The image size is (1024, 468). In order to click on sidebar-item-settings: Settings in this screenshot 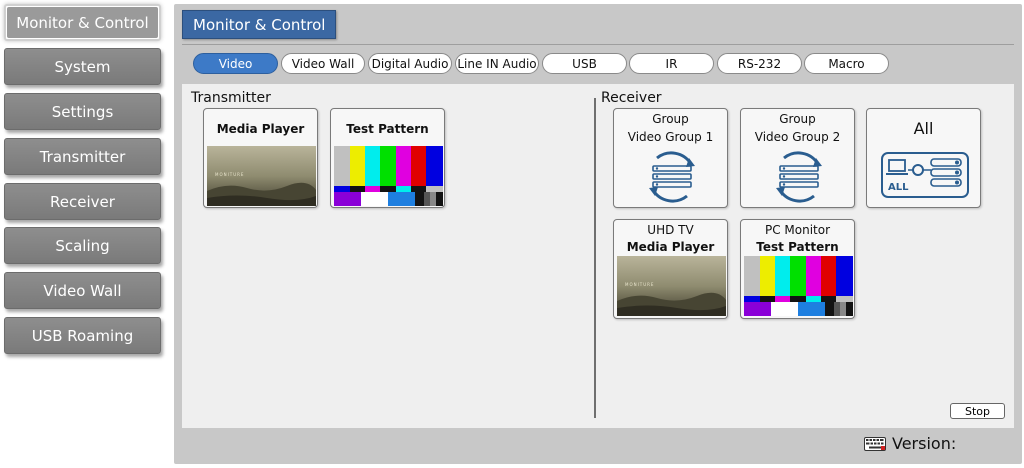, I will do `click(82, 111)`.